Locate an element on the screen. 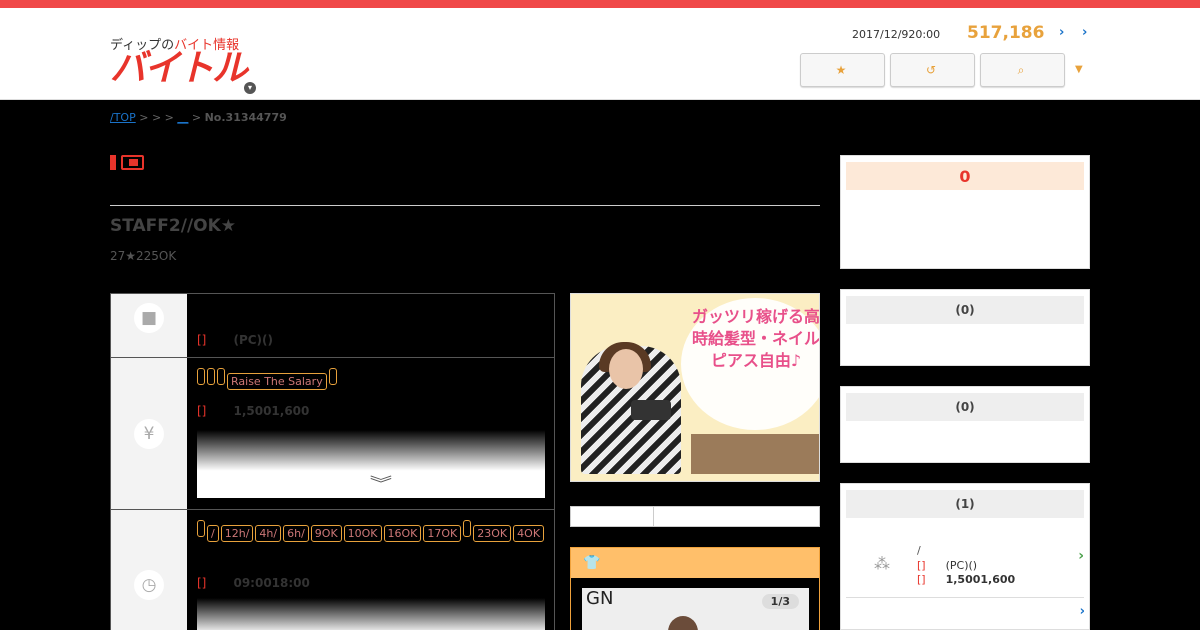 This screenshot has width=1200, height=630. chevron-down-icon: ▼ is located at coordinates (1079, 69).